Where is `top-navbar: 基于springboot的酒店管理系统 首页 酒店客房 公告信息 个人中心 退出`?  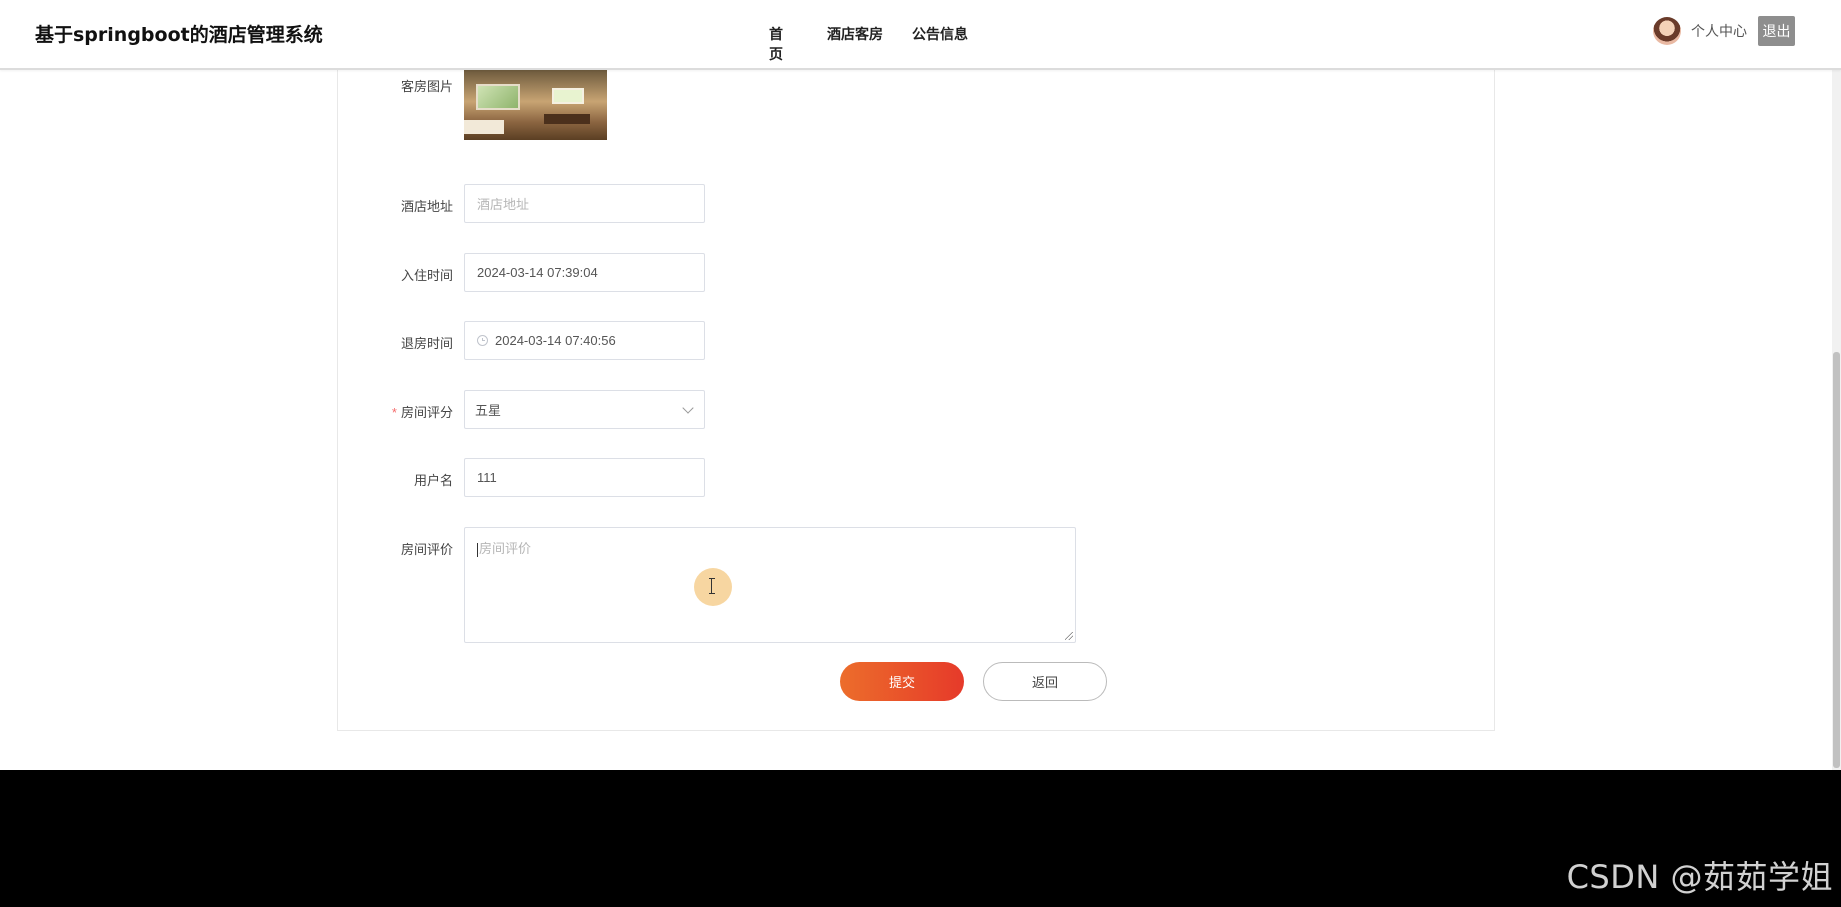 top-navbar: 基于springboot的酒店管理系统 首页 酒店客房 公告信息 个人中心 退出 is located at coordinates (920, 35).